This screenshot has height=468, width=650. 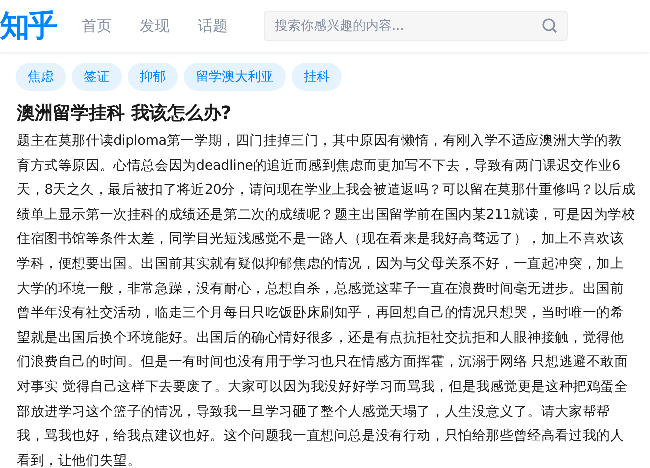 I want to click on topic-tag: 焦虑, so click(x=41, y=77).